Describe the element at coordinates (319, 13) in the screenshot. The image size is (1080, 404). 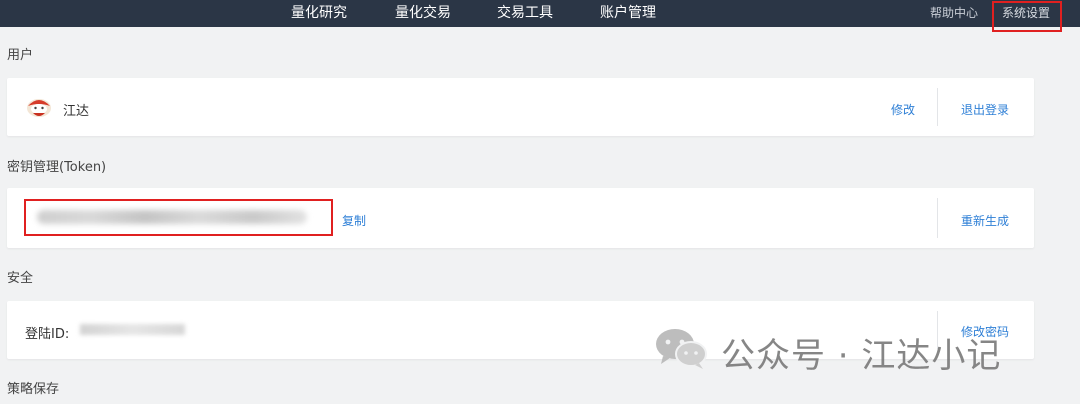
I see `nav-item-quant-research: 量化研究` at that location.